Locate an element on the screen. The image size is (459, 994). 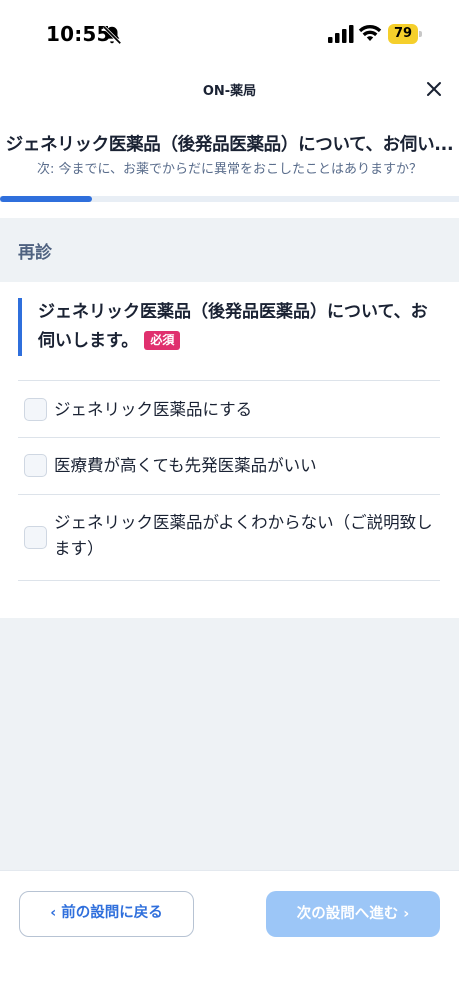
prev-question-button: ‹ 前の設問に戻る is located at coordinates (106, 914).